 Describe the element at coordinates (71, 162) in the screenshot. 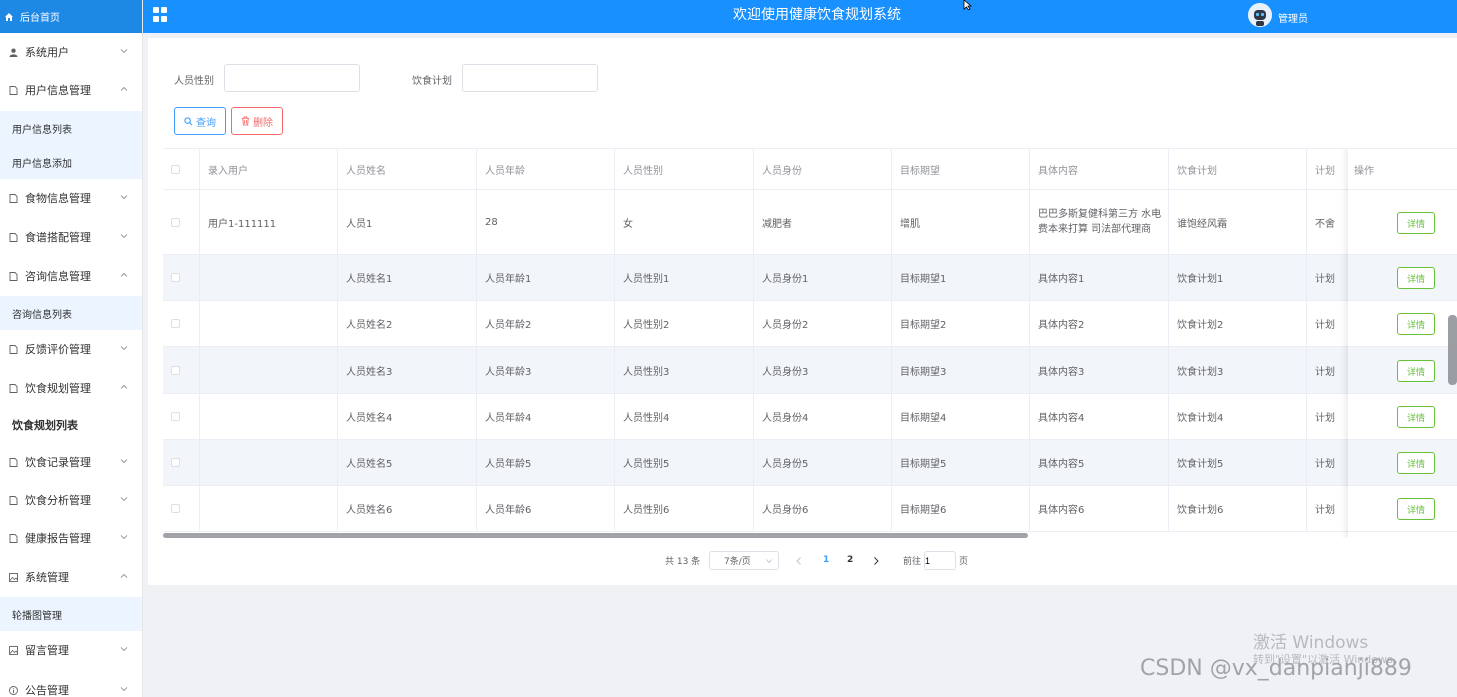

I see `sidebar-subitem-3: 用户信息添加` at that location.